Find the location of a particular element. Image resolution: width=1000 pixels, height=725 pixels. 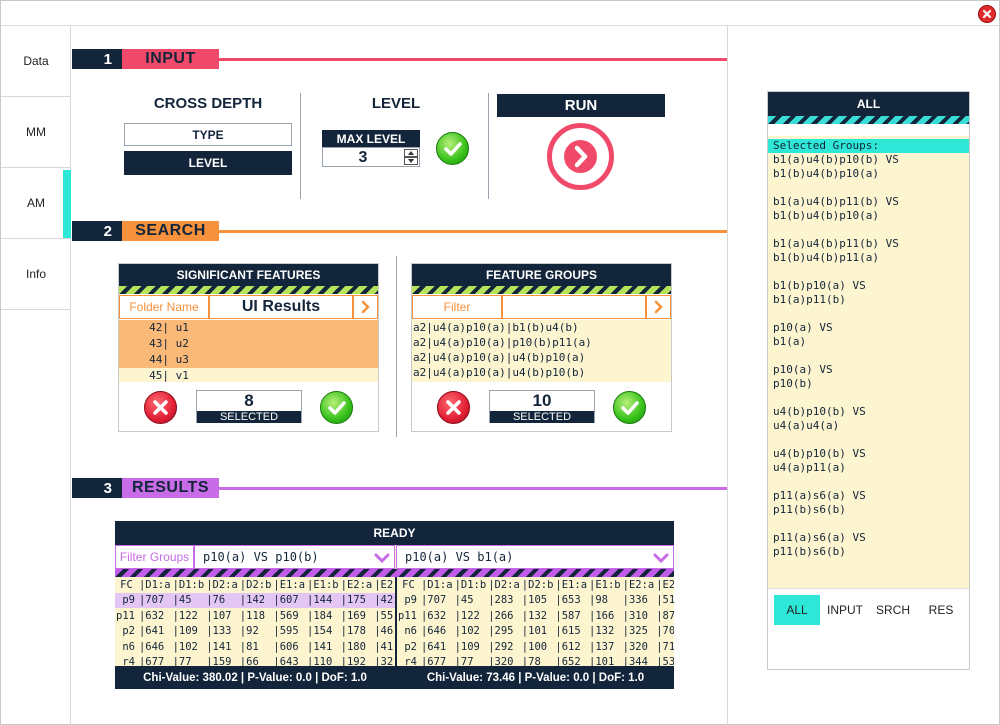

table-cell: |141 is located at coordinates (219, 646).